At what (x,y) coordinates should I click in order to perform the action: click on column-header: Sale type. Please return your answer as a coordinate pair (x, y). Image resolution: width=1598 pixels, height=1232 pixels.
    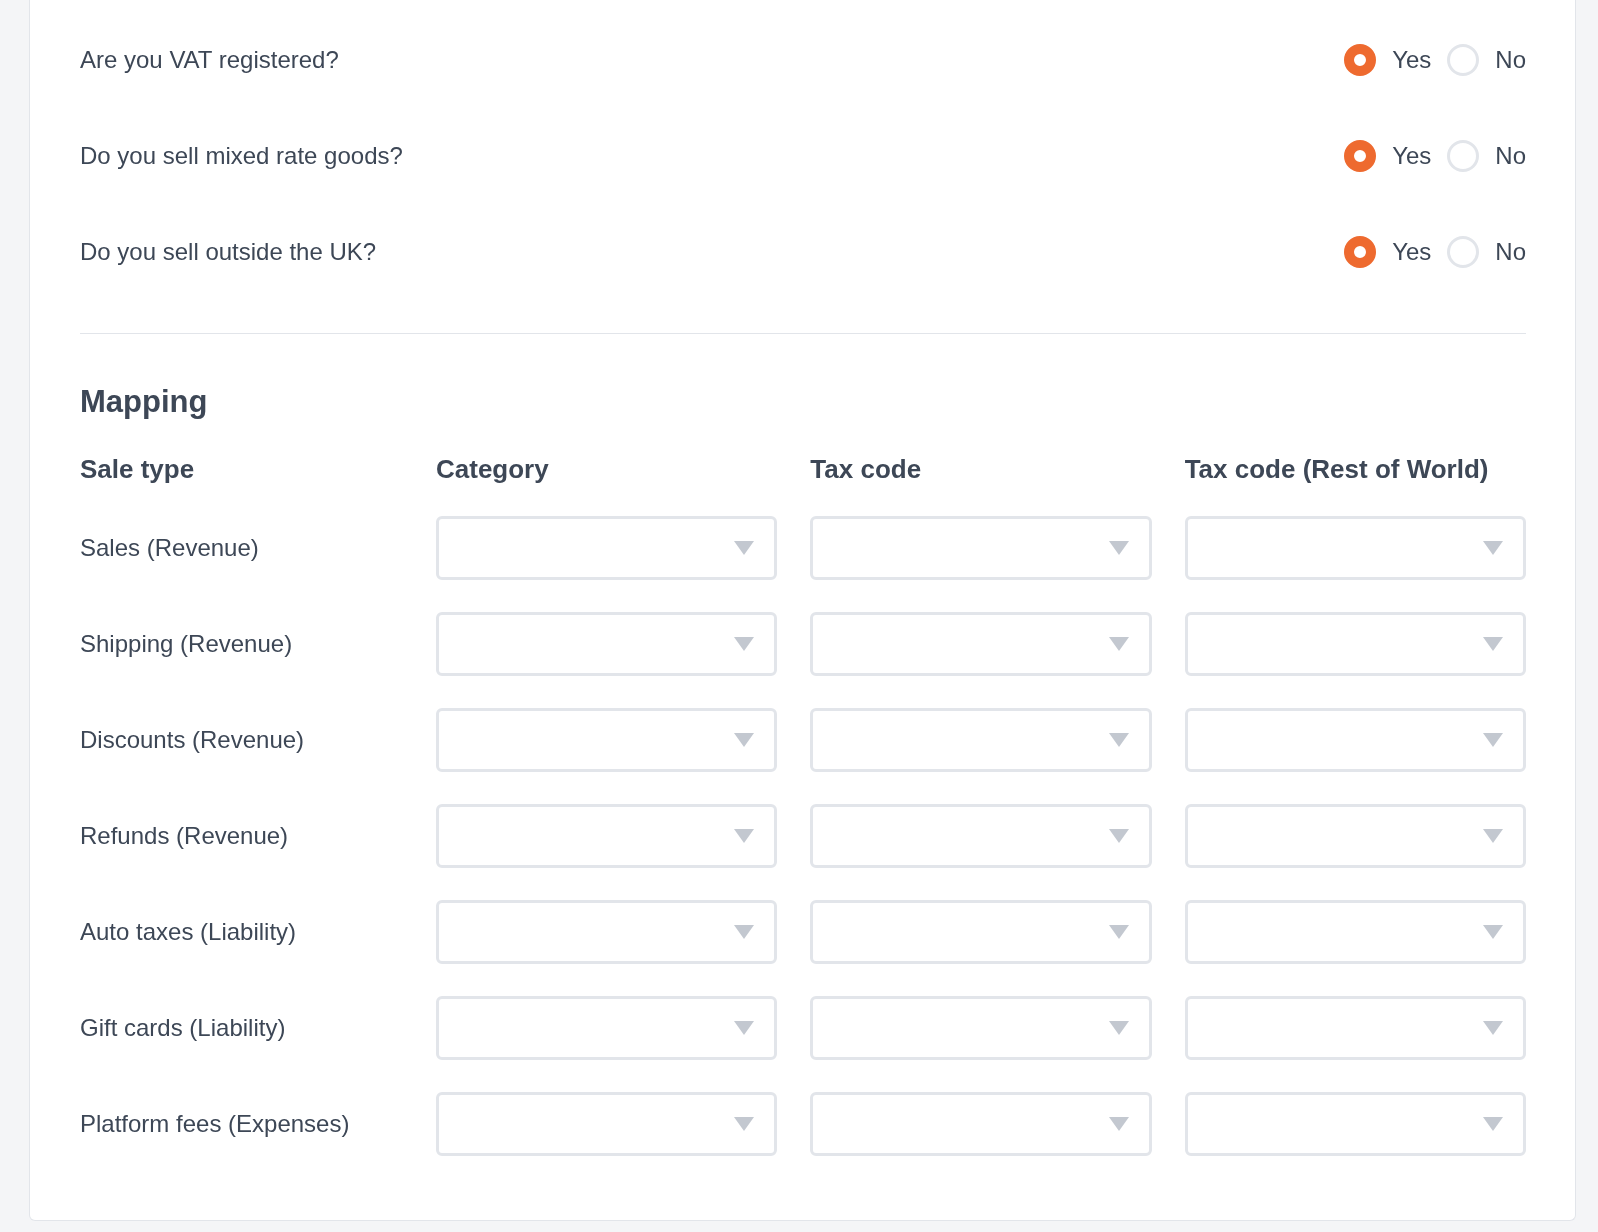
    Looking at the image, I should click on (138, 469).